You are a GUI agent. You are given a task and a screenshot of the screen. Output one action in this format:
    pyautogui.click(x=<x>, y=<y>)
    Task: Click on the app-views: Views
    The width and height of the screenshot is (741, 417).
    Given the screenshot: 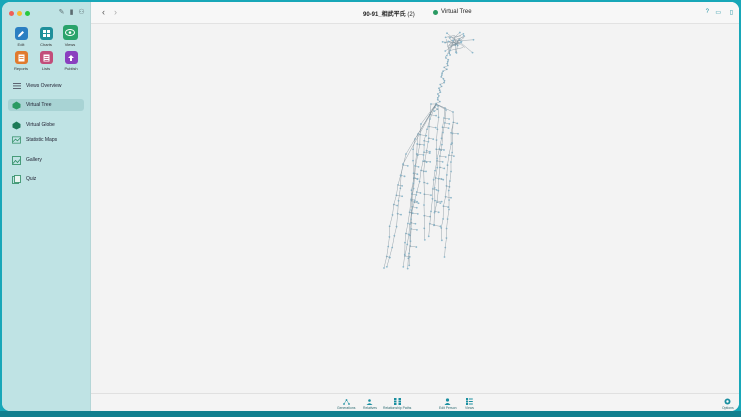 What is the action you would take?
    pyautogui.click(x=70, y=36)
    